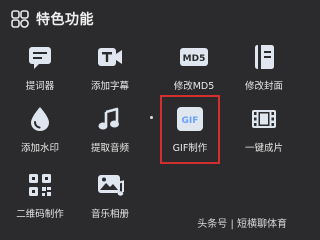 This screenshot has width=320, height=240. Describe the element at coordinates (40, 185) in the screenshot. I see `qr-code-icon` at that location.